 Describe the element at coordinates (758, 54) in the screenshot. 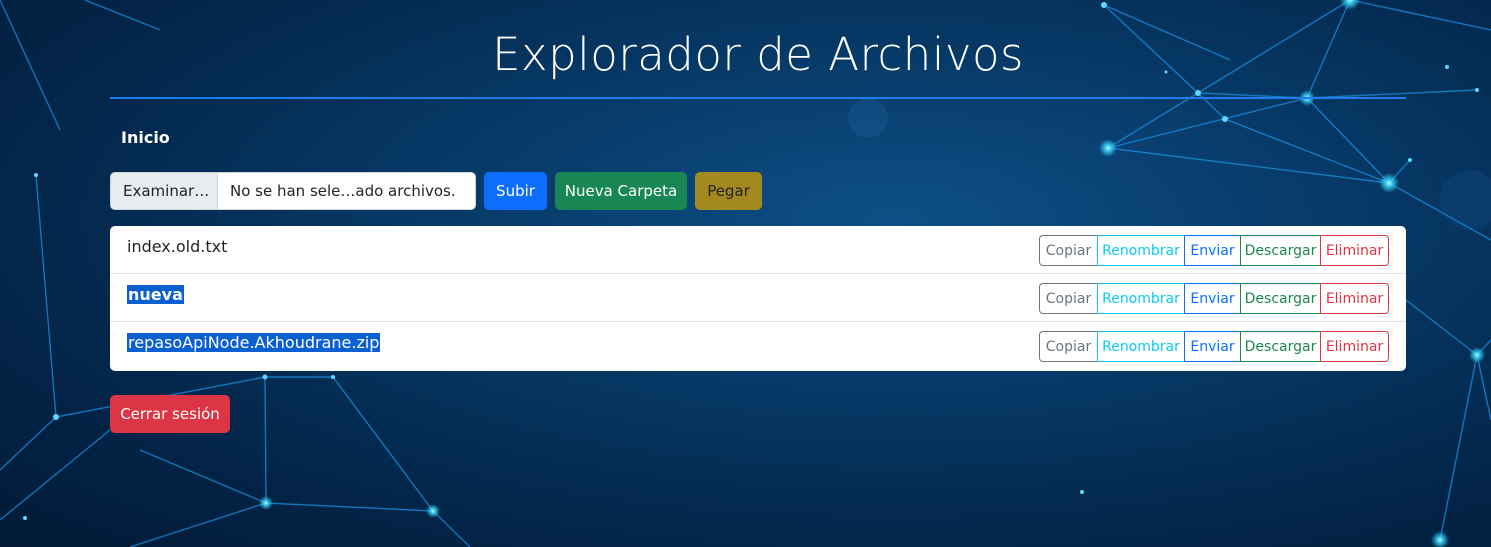

I see `page-title: Explorador de Archivos` at that location.